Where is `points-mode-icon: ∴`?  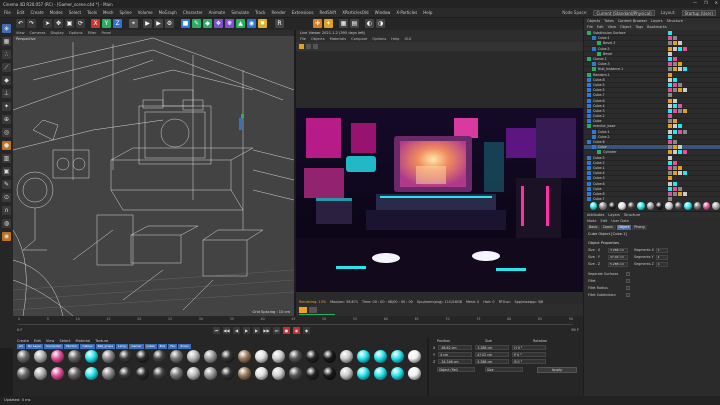 points-mode-icon: ∴ is located at coordinates (6, 54).